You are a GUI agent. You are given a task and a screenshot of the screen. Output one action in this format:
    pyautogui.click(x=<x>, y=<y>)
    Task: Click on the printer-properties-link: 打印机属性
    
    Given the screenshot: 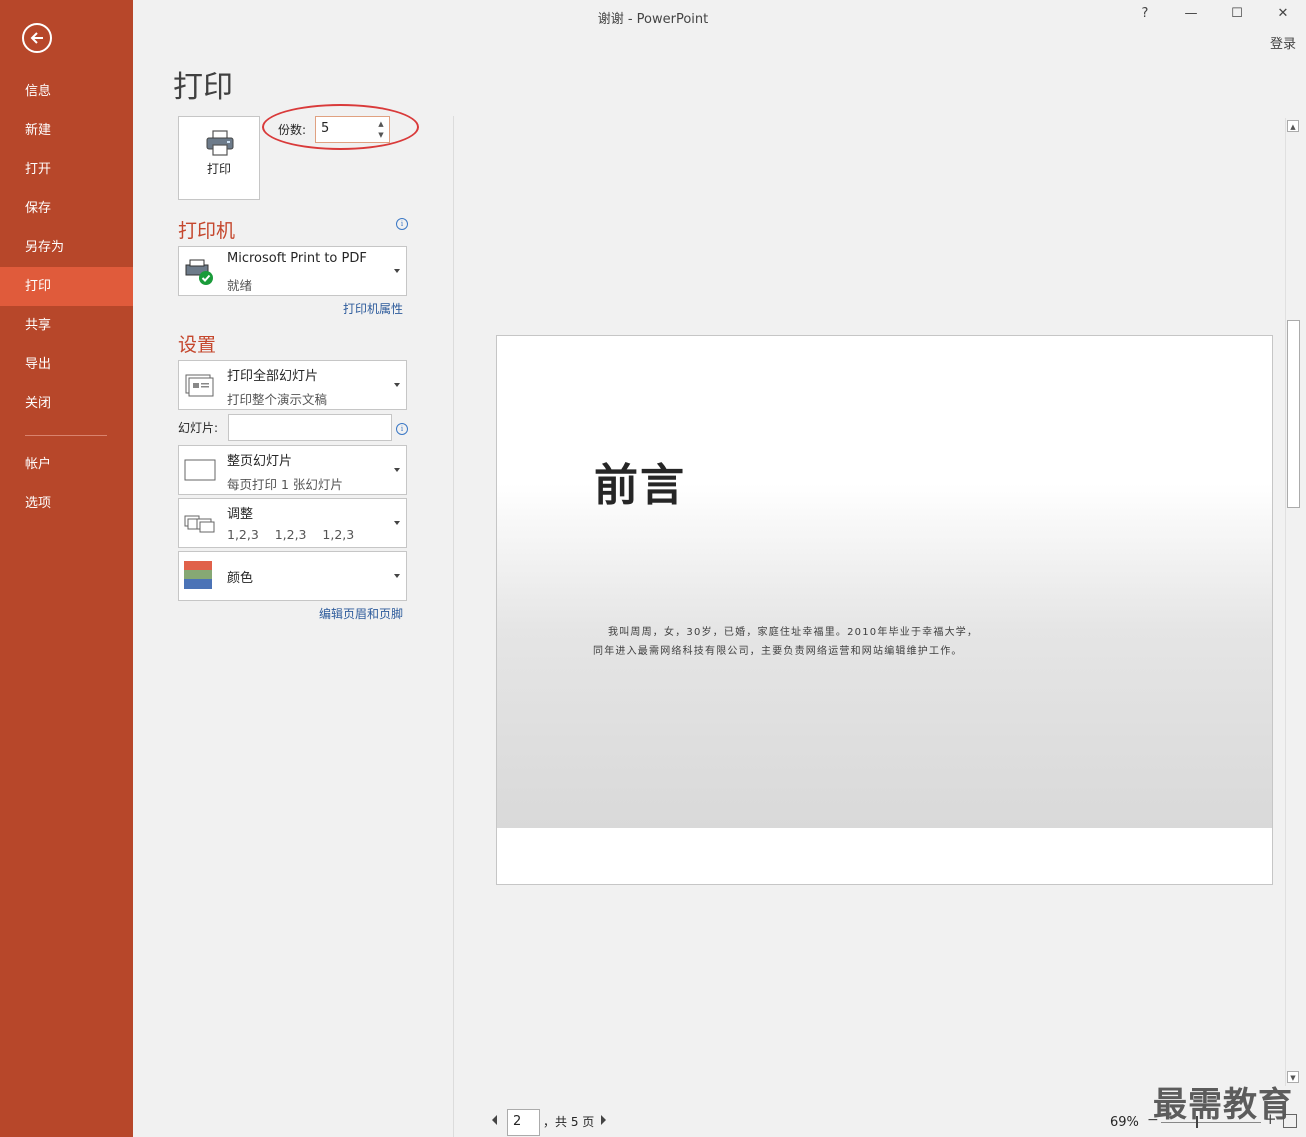 What is the action you would take?
    pyautogui.click(x=373, y=308)
    